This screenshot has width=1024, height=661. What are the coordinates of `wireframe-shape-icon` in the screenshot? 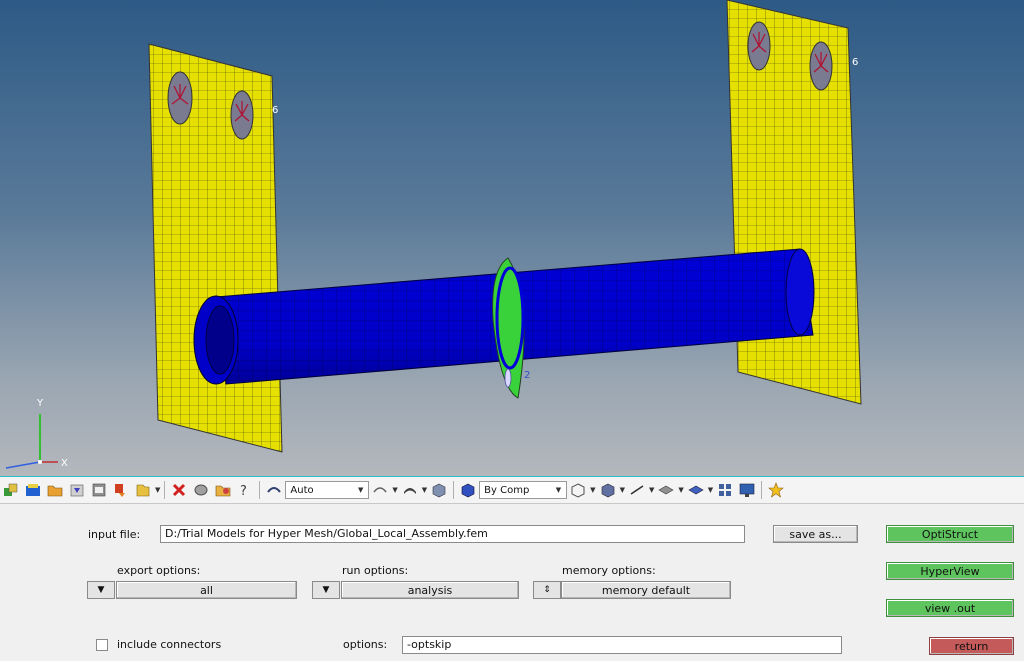 It's located at (380, 490).